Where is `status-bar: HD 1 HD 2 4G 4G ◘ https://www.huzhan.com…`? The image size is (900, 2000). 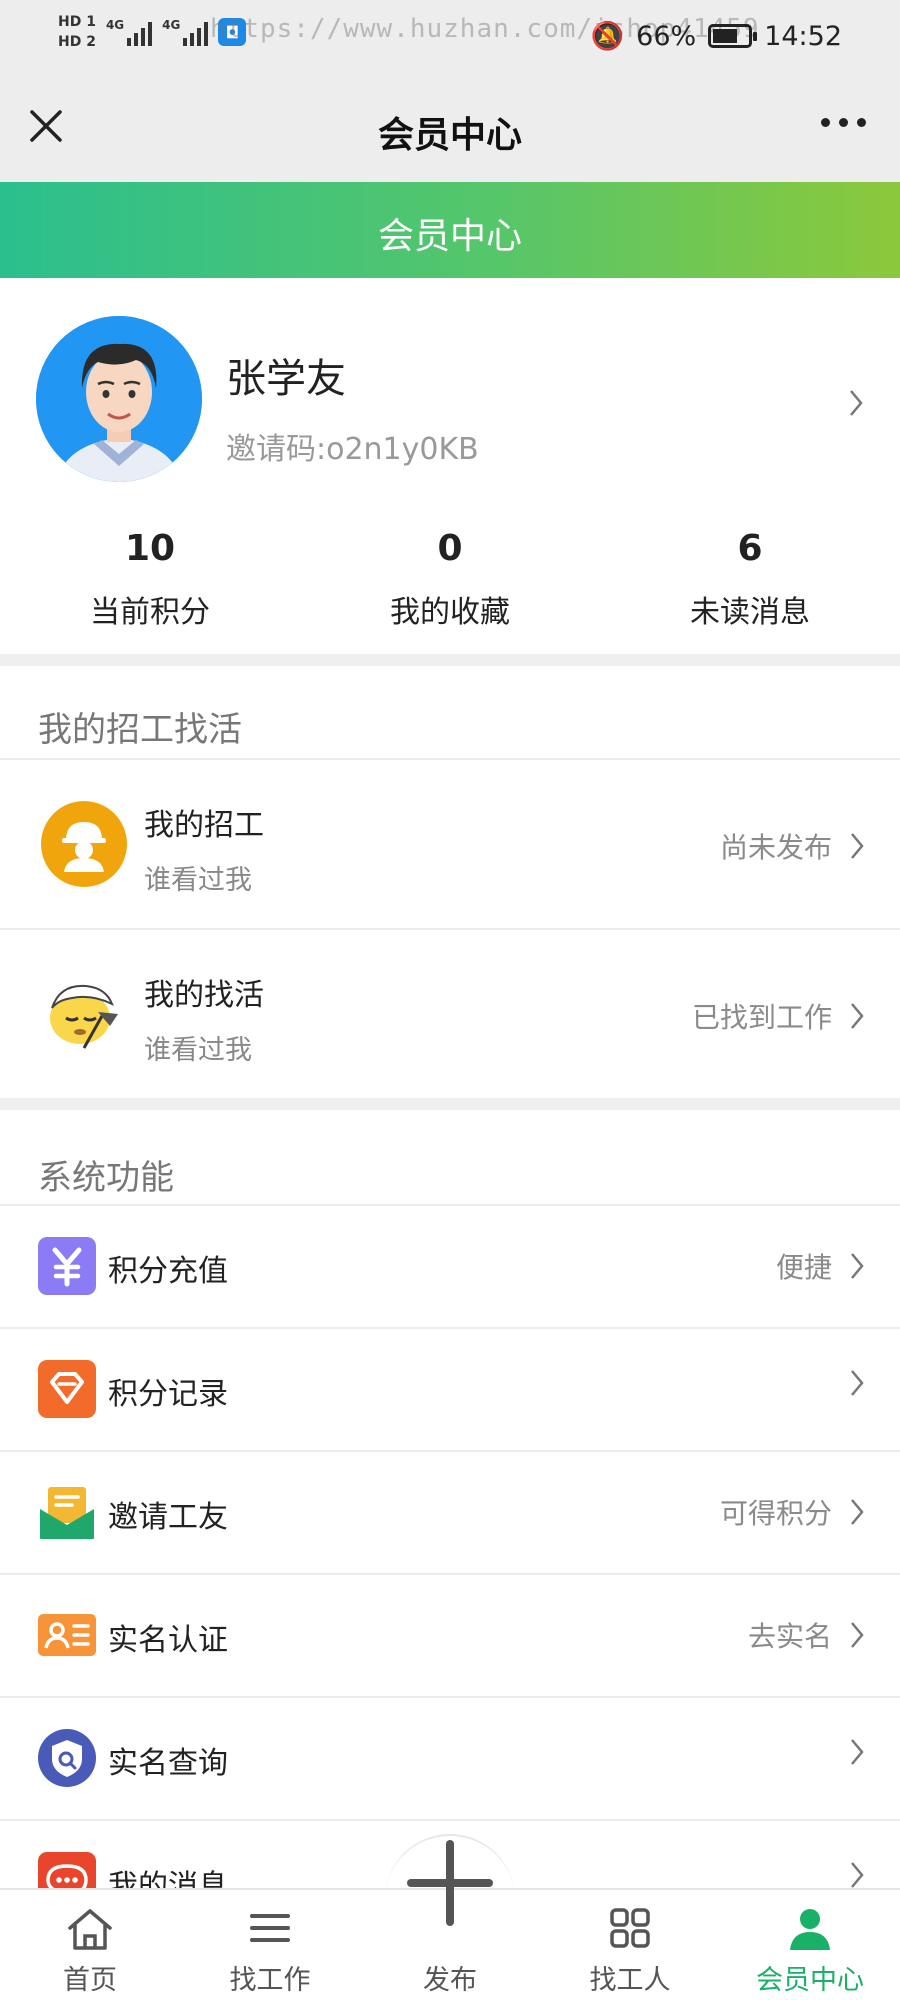 status-bar: HD 1 HD 2 4G 4G ◘ https://www.huzhan.com… is located at coordinates (450, 38).